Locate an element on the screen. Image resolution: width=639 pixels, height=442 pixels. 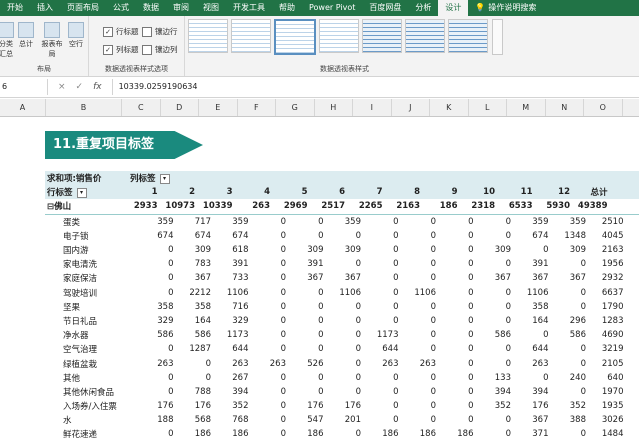
column-header: B is located at coordinates (84, 107).